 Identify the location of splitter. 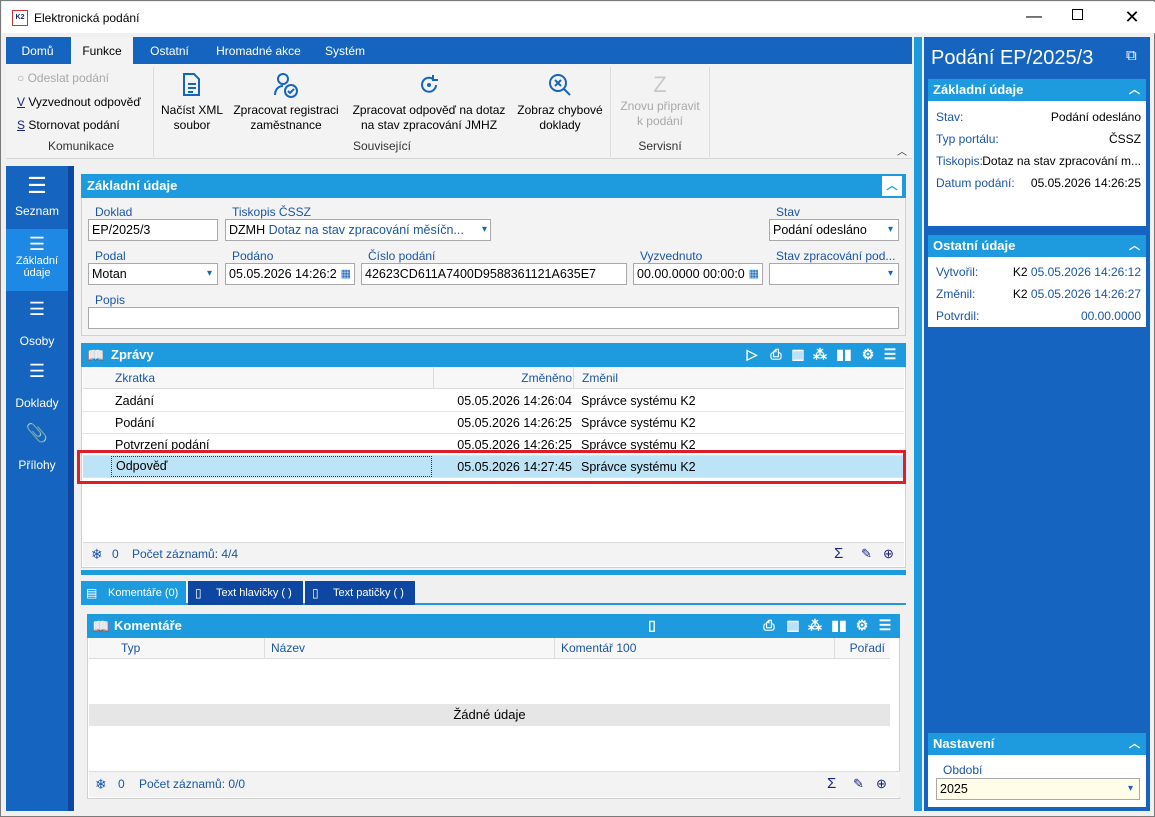
(493, 572).